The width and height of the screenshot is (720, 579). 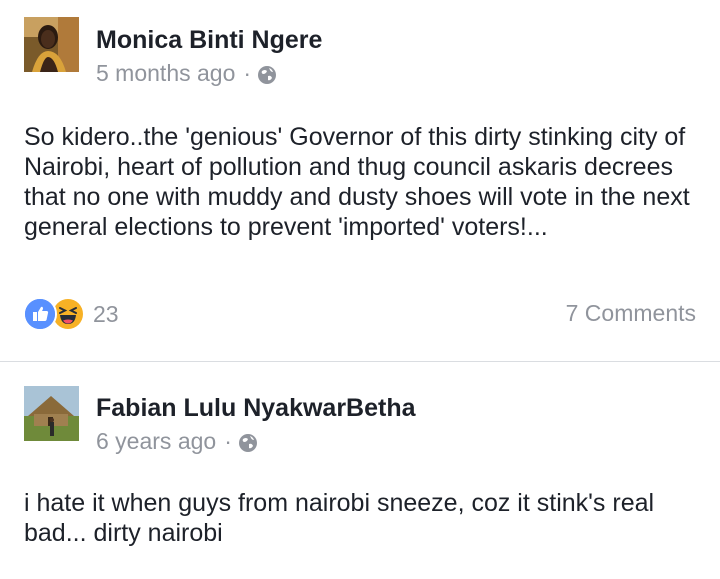 I want to click on reaction-count: 23, so click(x=106, y=313).